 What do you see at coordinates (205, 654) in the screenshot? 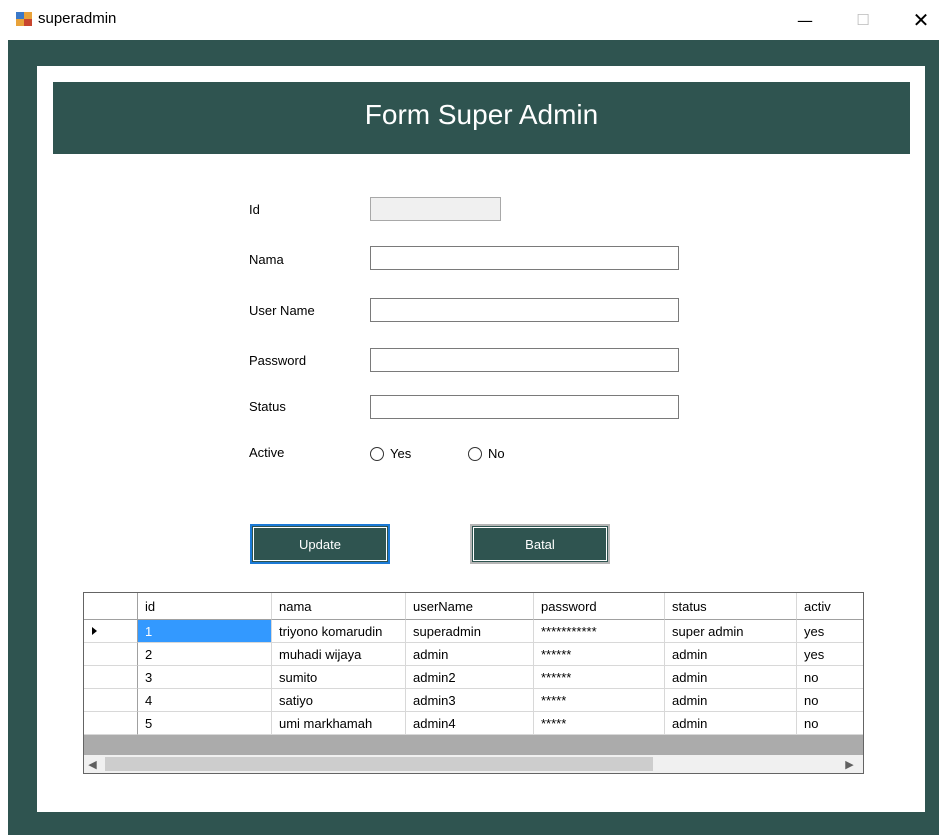
I see `table-cell-id: 2` at bounding box center [205, 654].